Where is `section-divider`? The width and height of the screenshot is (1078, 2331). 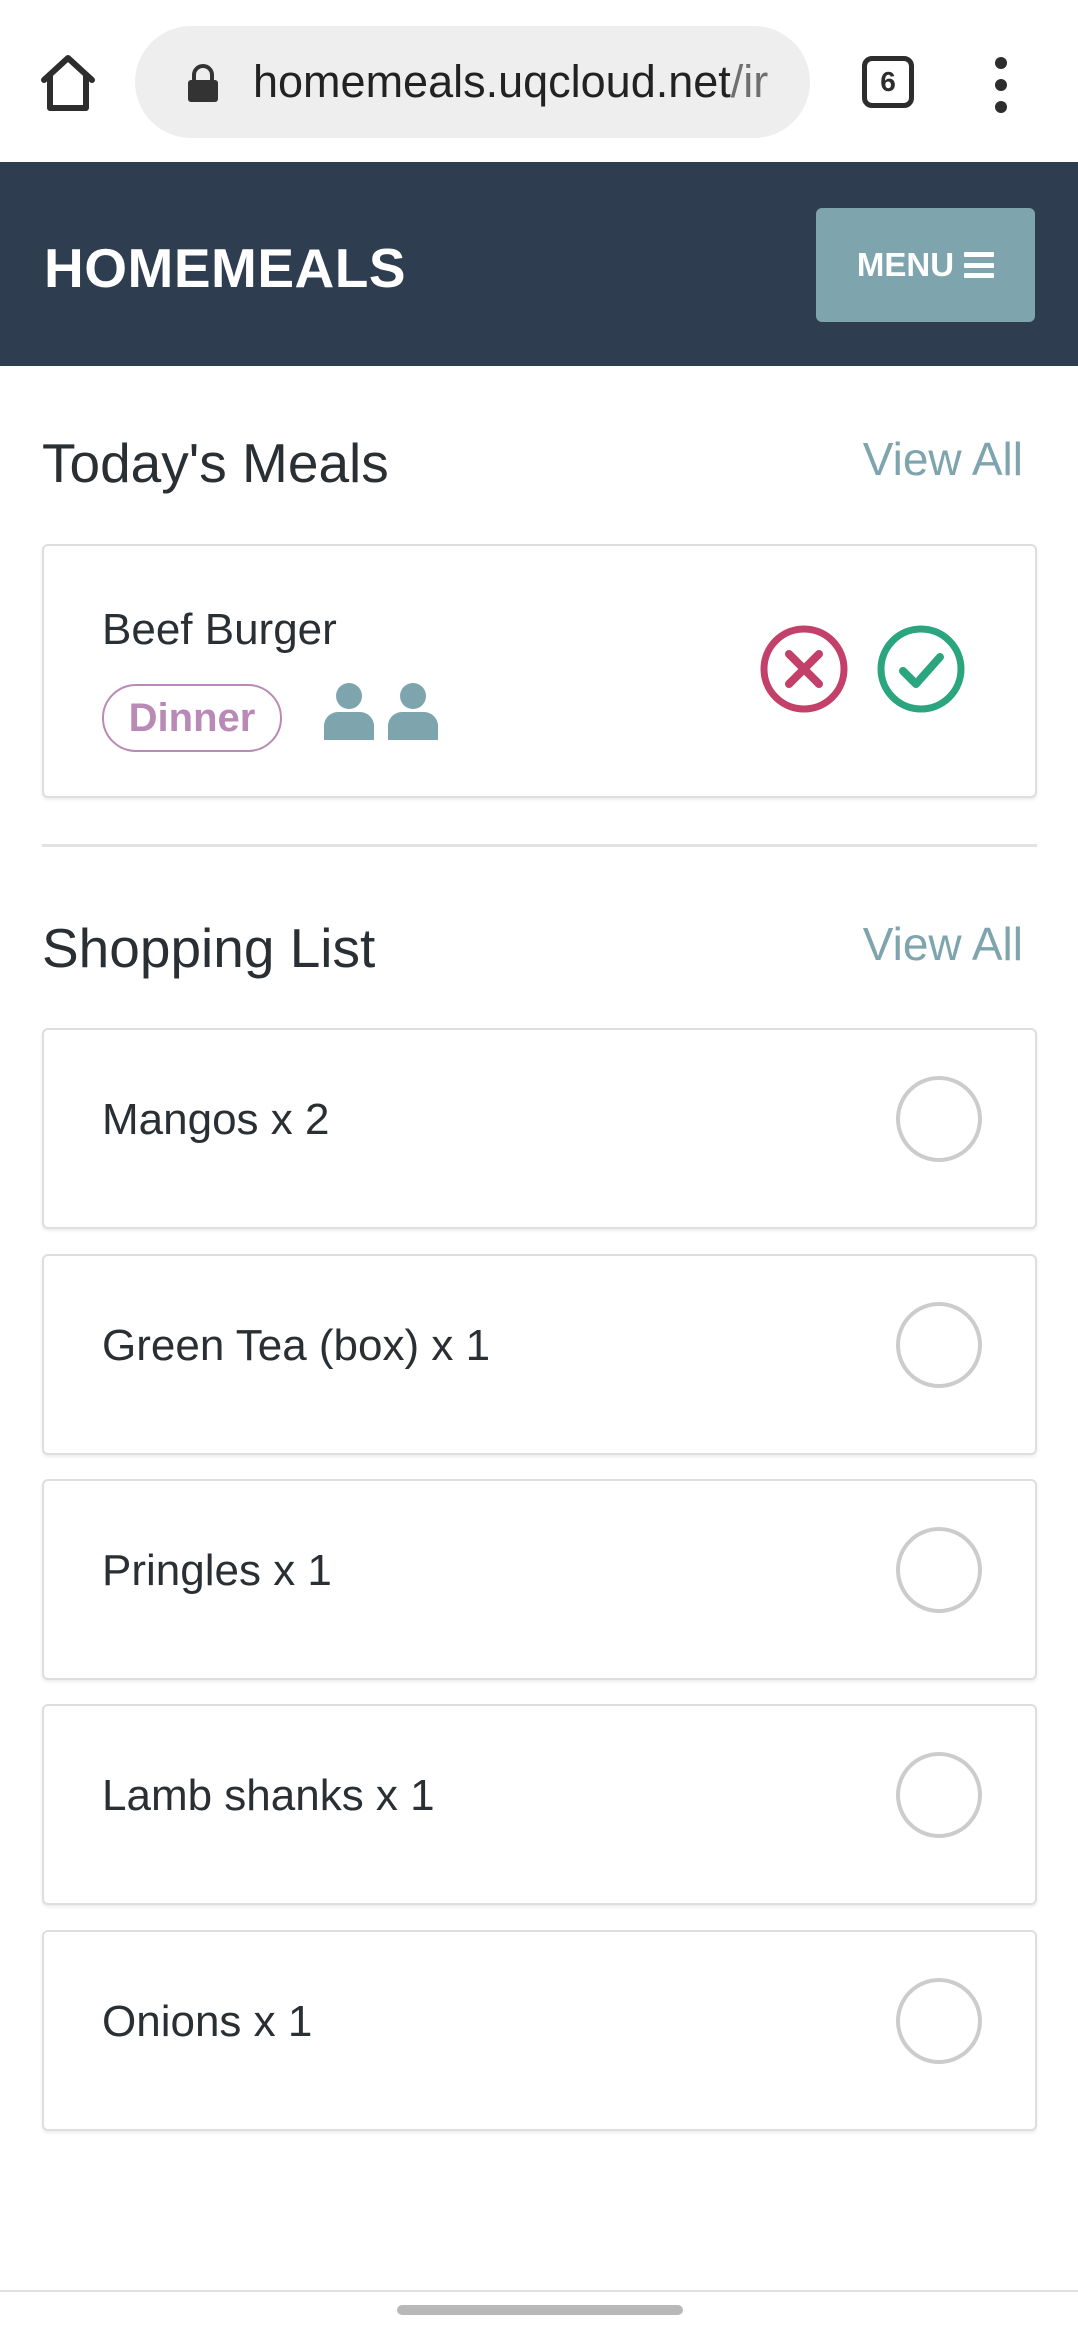
section-divider is located at coordinates (539, 845).